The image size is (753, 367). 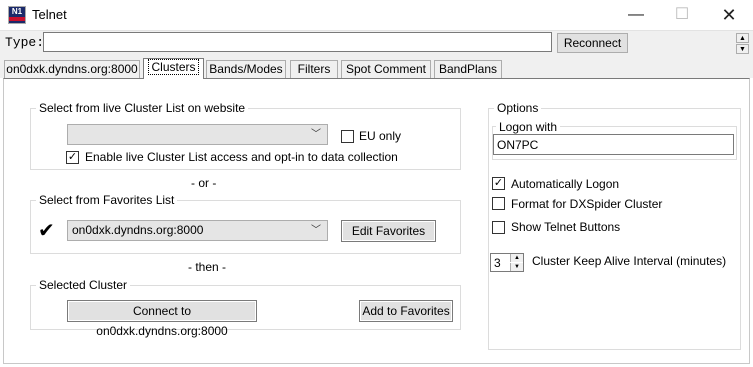 What do you see at coordinates (498, 183) in the screenshot?
I see `auto-logon-checkbox: ✓` at bounding box center [498, 183].